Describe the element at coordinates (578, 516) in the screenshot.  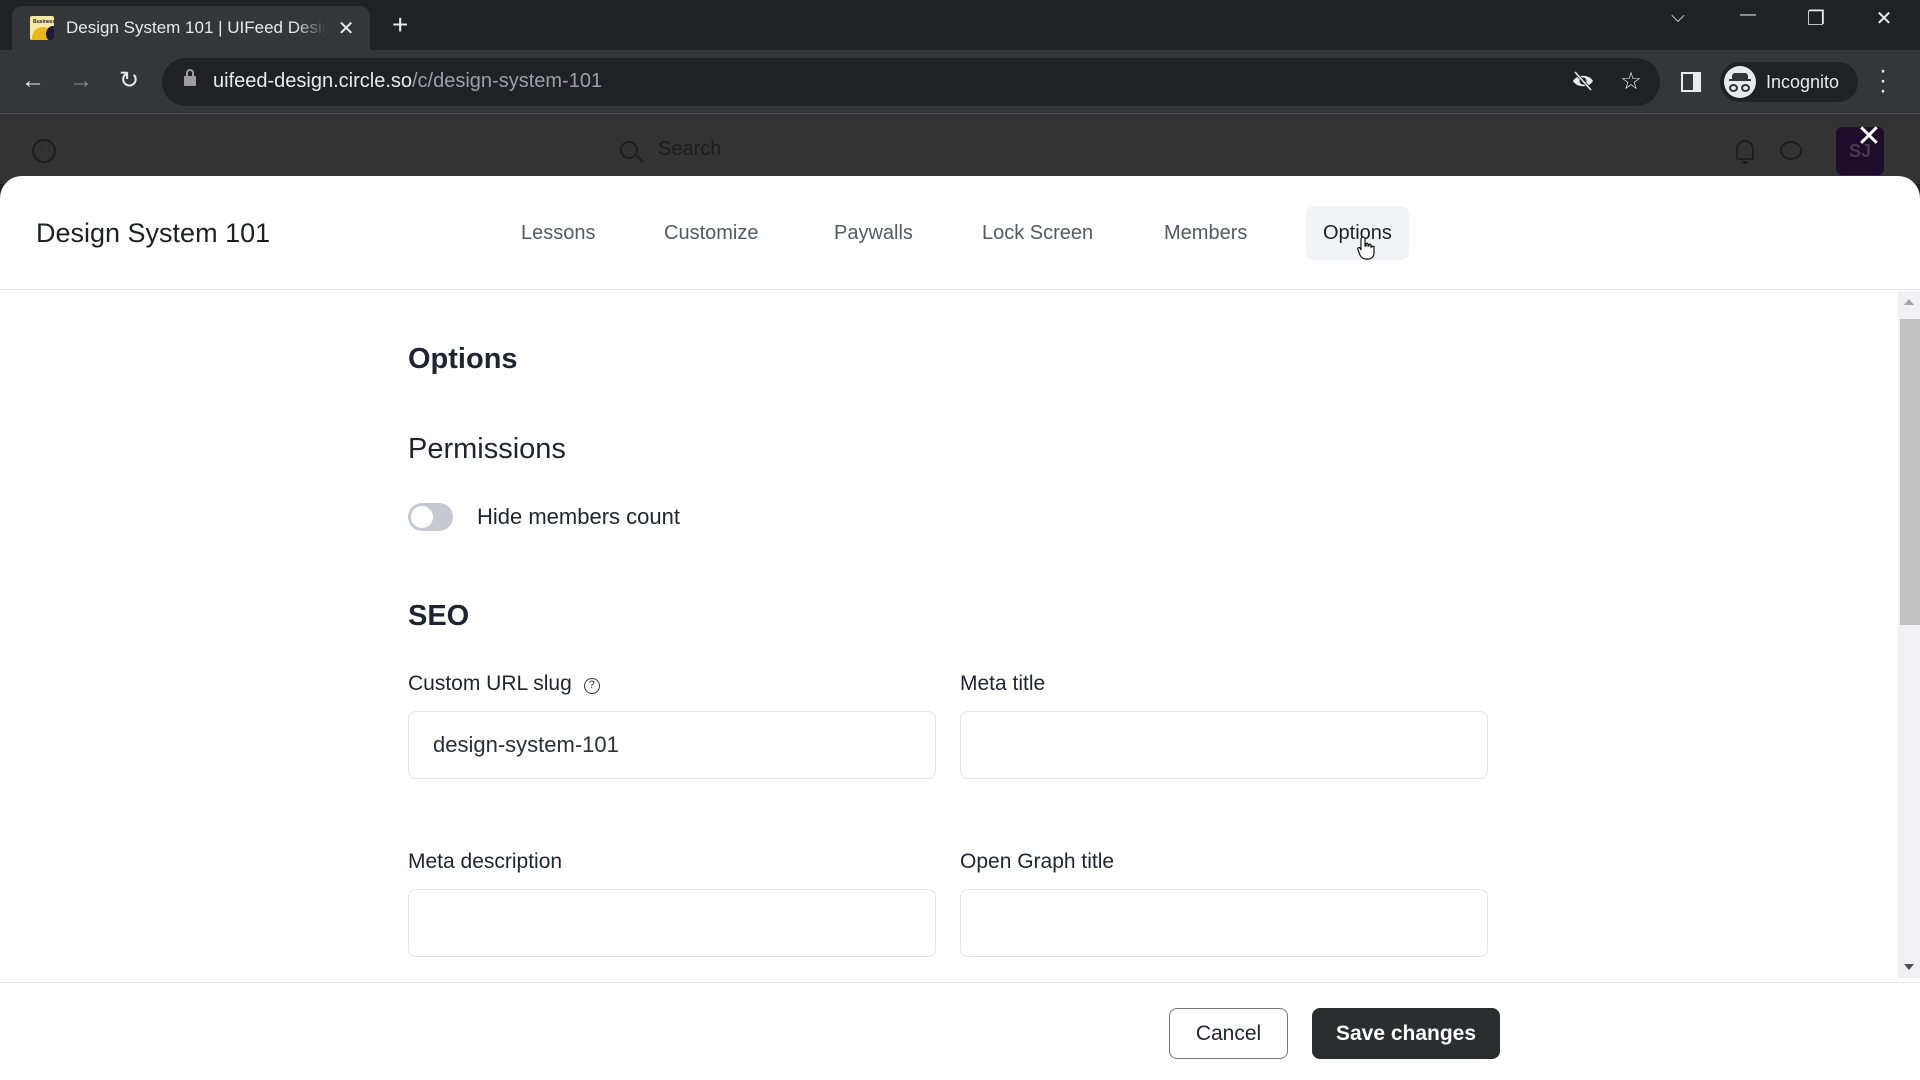
I see `hide-members-count-label: Hide members count` at that location.